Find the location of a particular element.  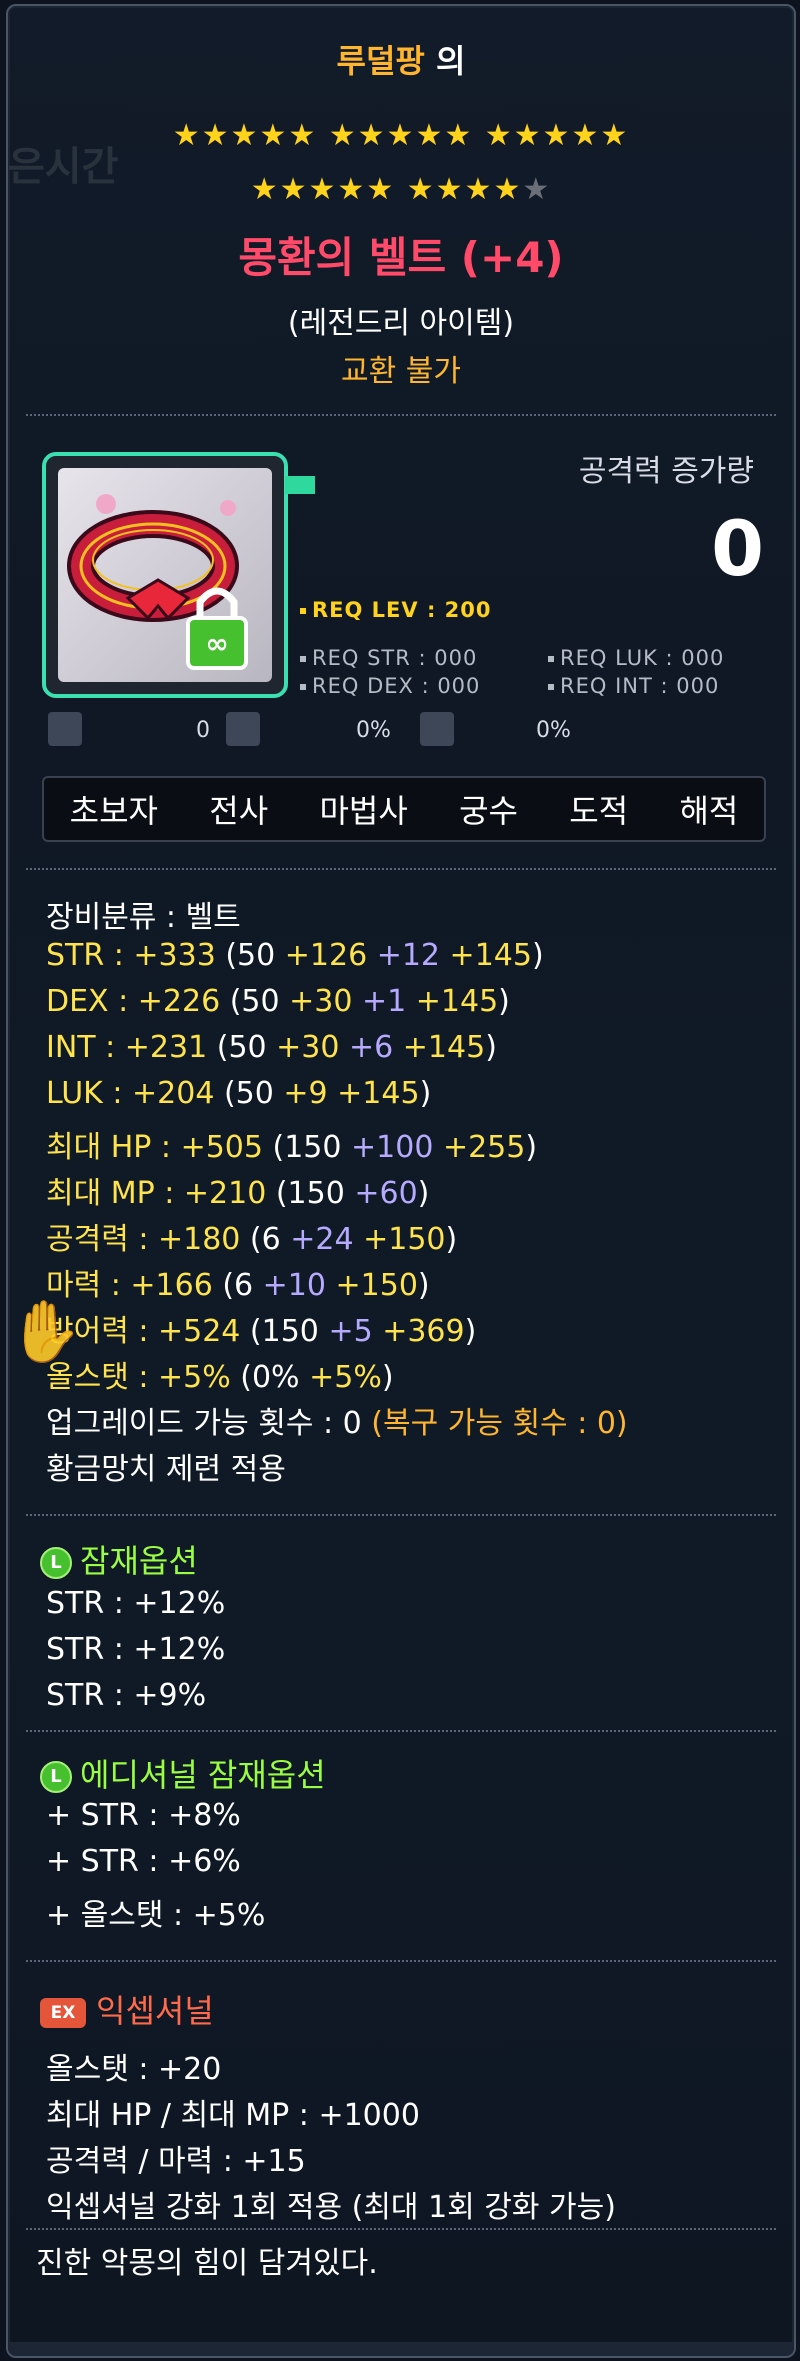

belt-icon: ∞ is located at coordinates (157, 582).